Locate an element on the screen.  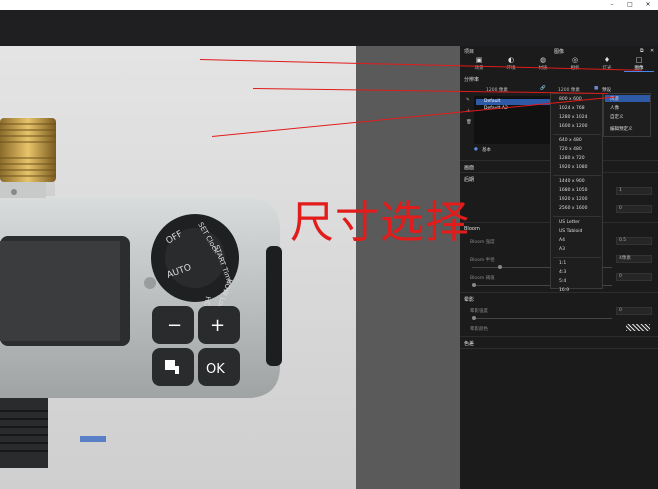
minus-label: − is located at coordinates (174, 325).